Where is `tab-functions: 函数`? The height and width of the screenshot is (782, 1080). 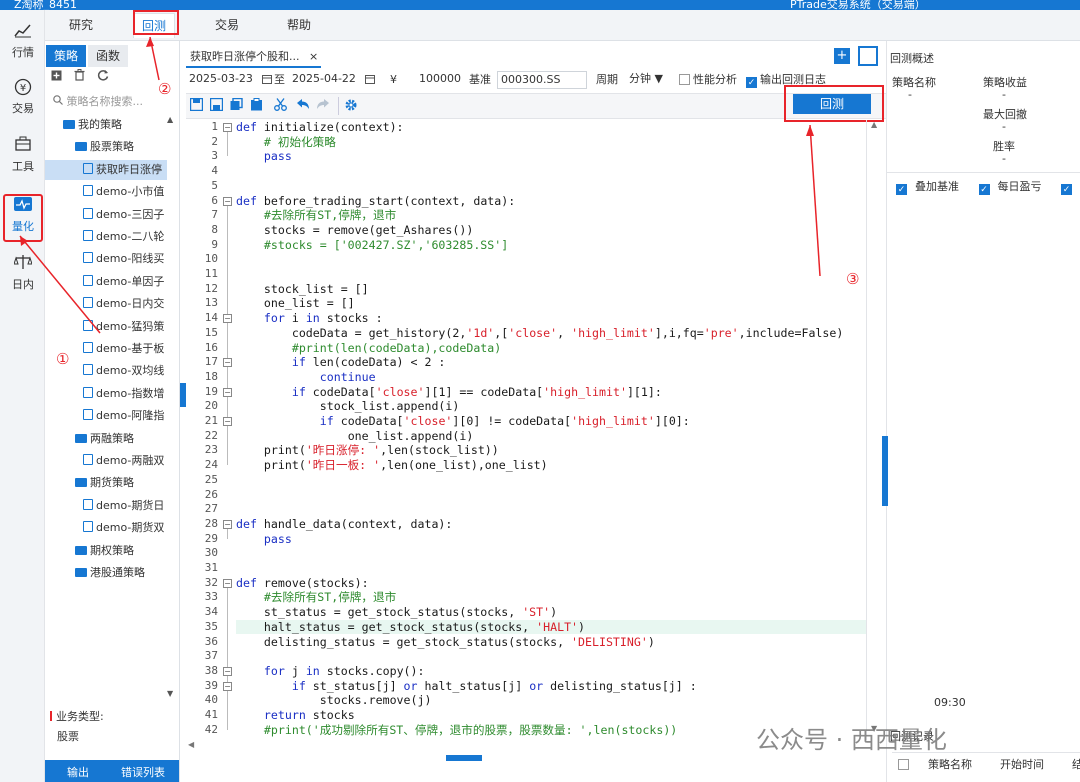
tab-functions: 函数 is located at coordinates (108, 56).